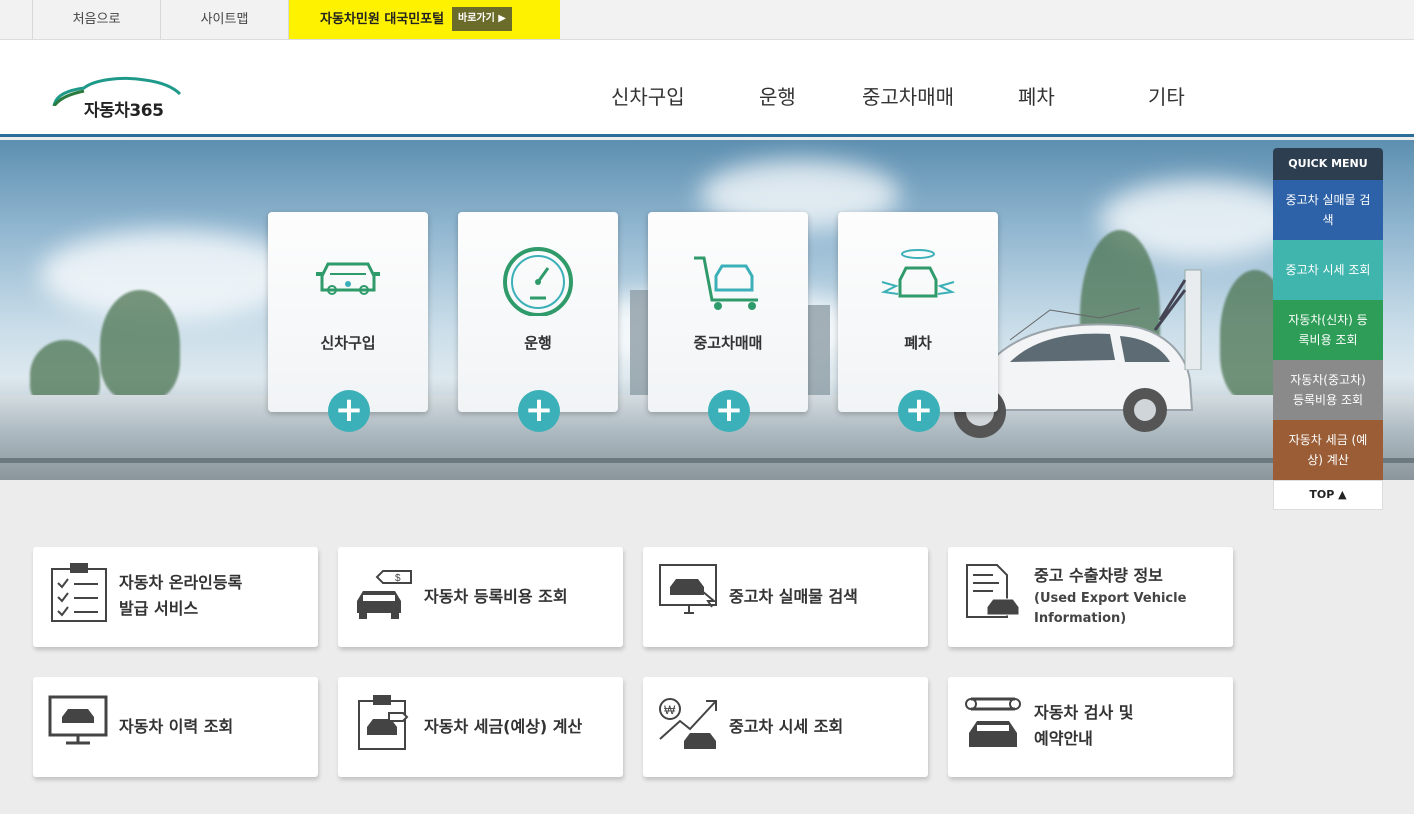 The height and width of the screenshot is (814, 1414). What do you see at coordinates (707, 20) in the screenshot?
I see `utility-bar: 처음으로 사이트맵 자동차민원 대국민포털 바로가기 ▶` at bounding box center [707, 20].